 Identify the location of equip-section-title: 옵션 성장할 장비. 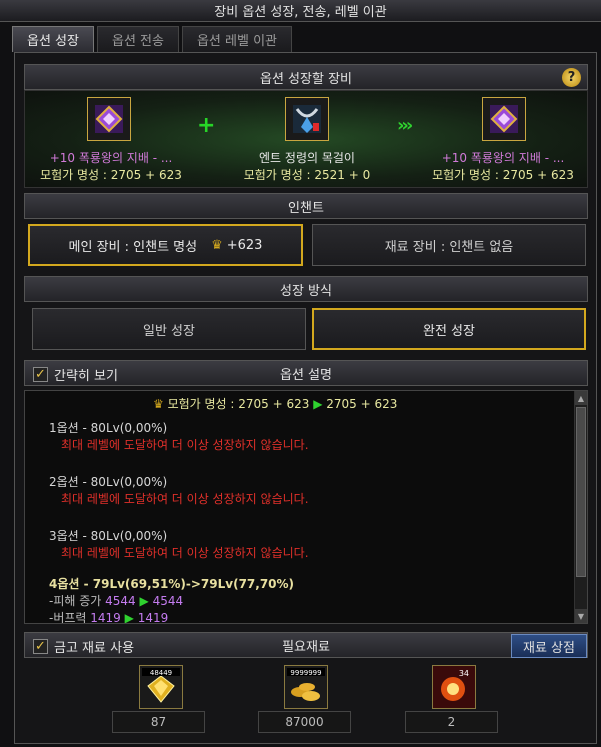
(306, 79).